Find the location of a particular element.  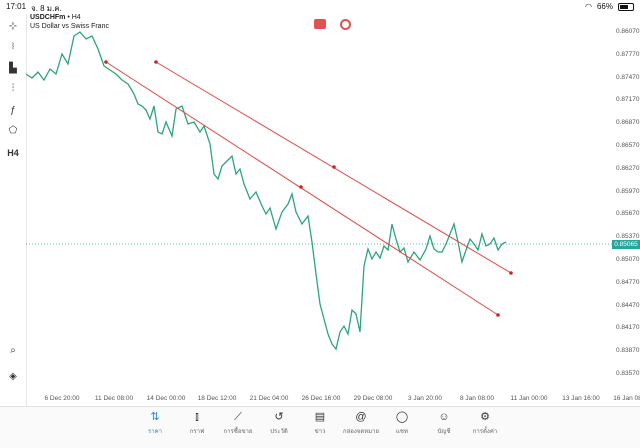

price-tick: 0.84470 is located at coordinates (628, 305).